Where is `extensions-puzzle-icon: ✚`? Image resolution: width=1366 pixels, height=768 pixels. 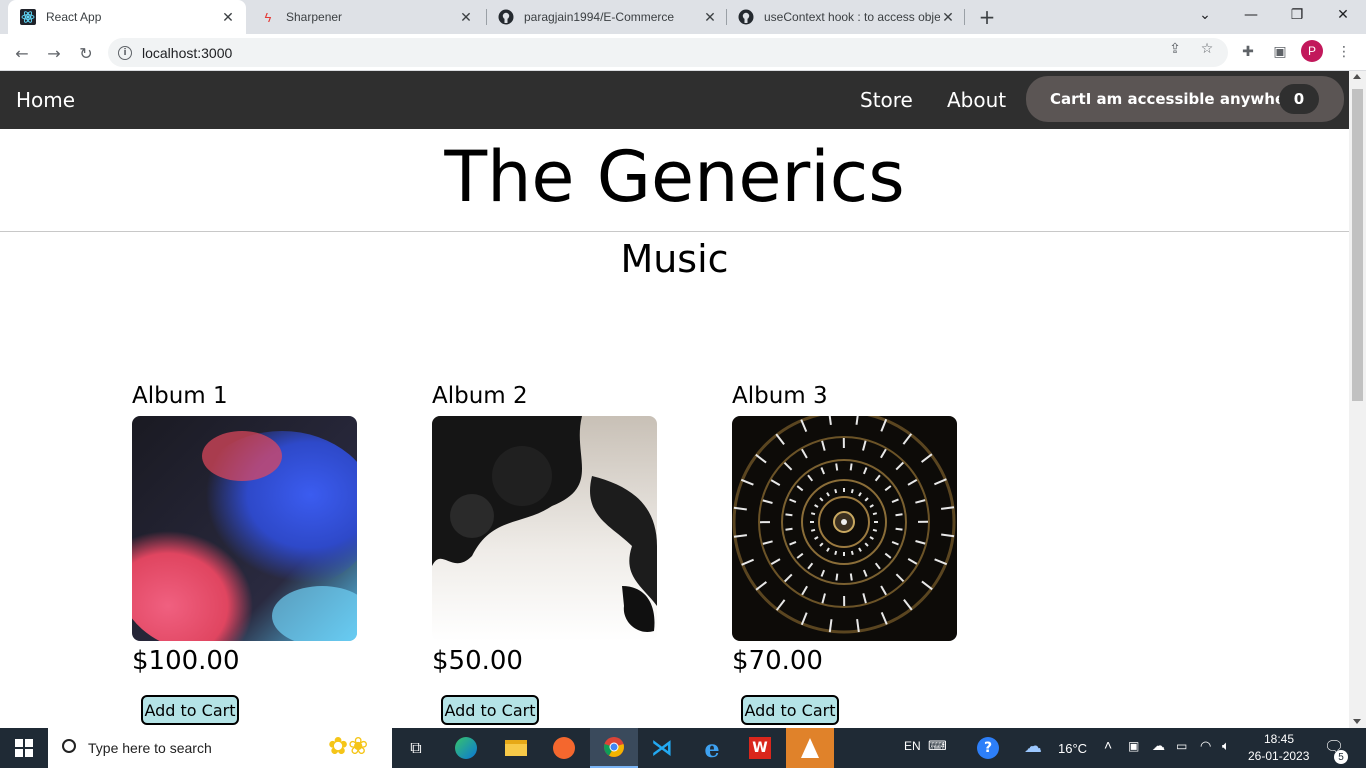 extensions-puzzle-icon: ✚ is located at coordinates (1248, 52).